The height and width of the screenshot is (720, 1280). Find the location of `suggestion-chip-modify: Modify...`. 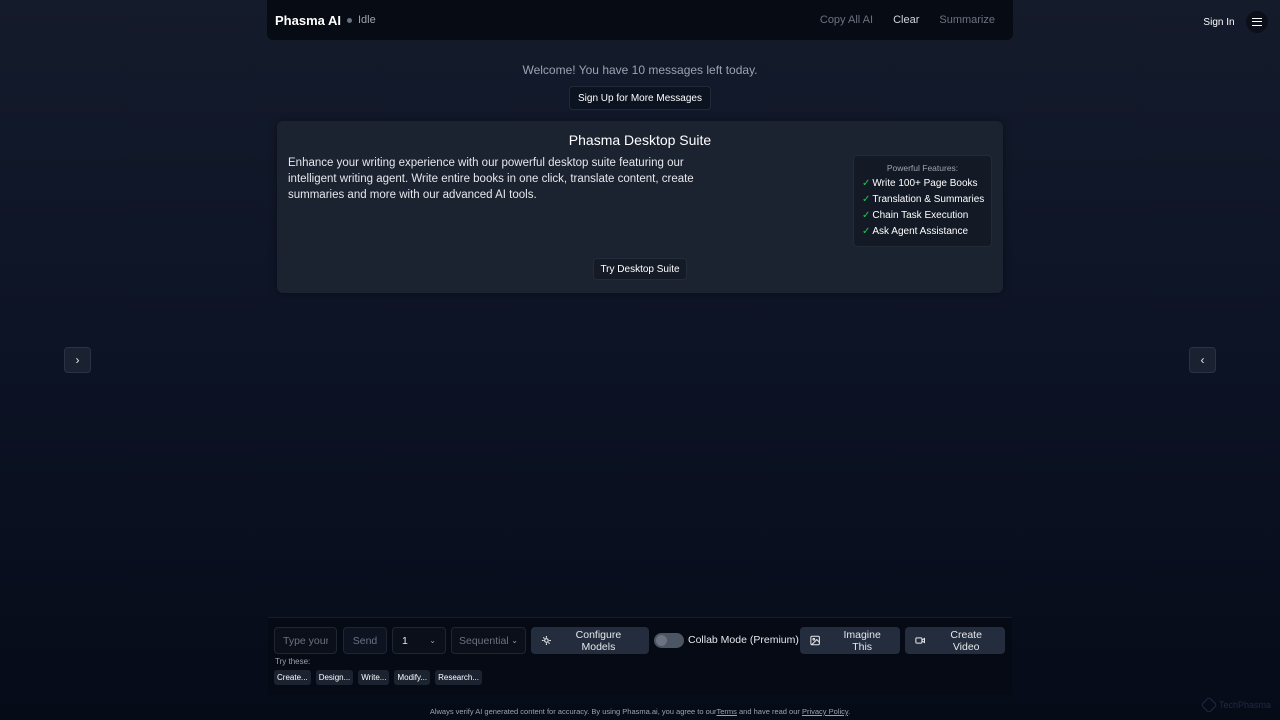

suggestion-chip-modify: Modify... is located at coordinates (412, 677).